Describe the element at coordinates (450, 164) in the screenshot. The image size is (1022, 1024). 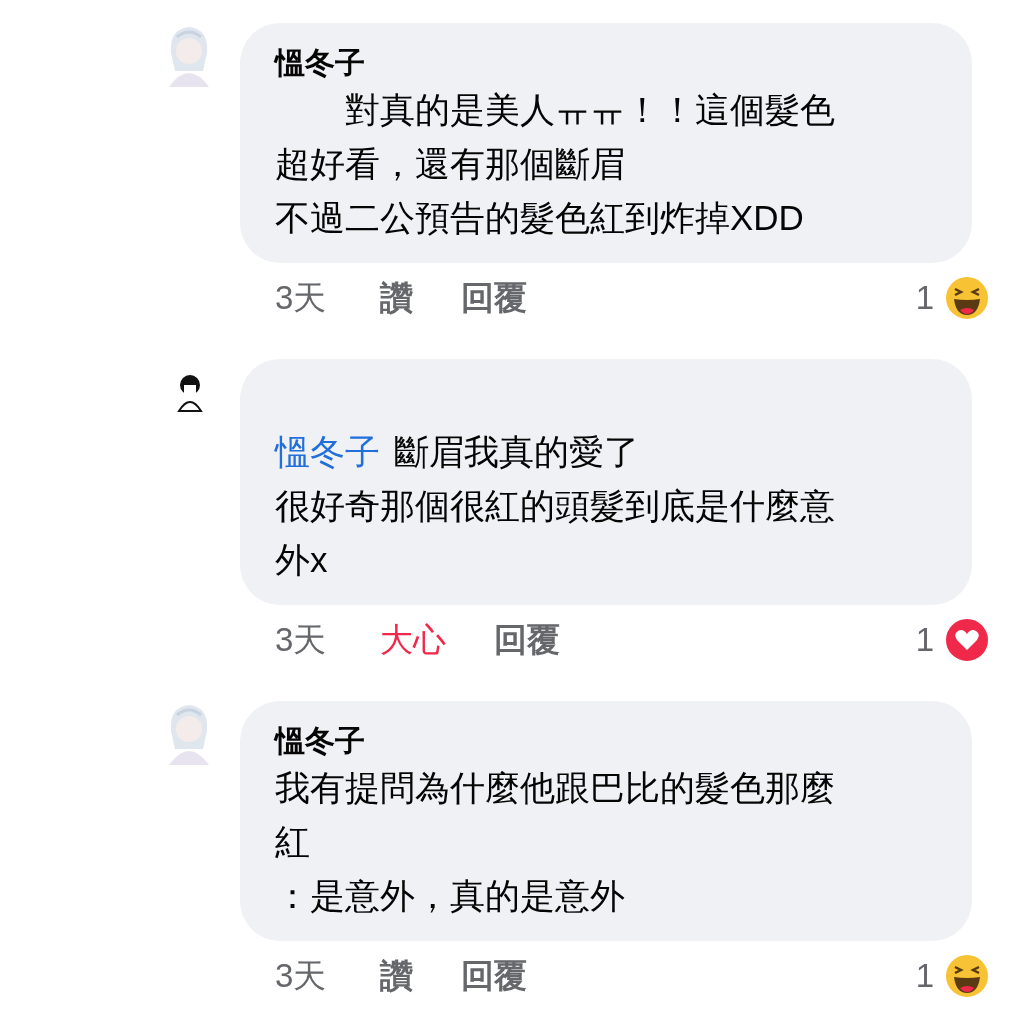
I see `comment-text: 超好看，還有那個斷眉` at that location.